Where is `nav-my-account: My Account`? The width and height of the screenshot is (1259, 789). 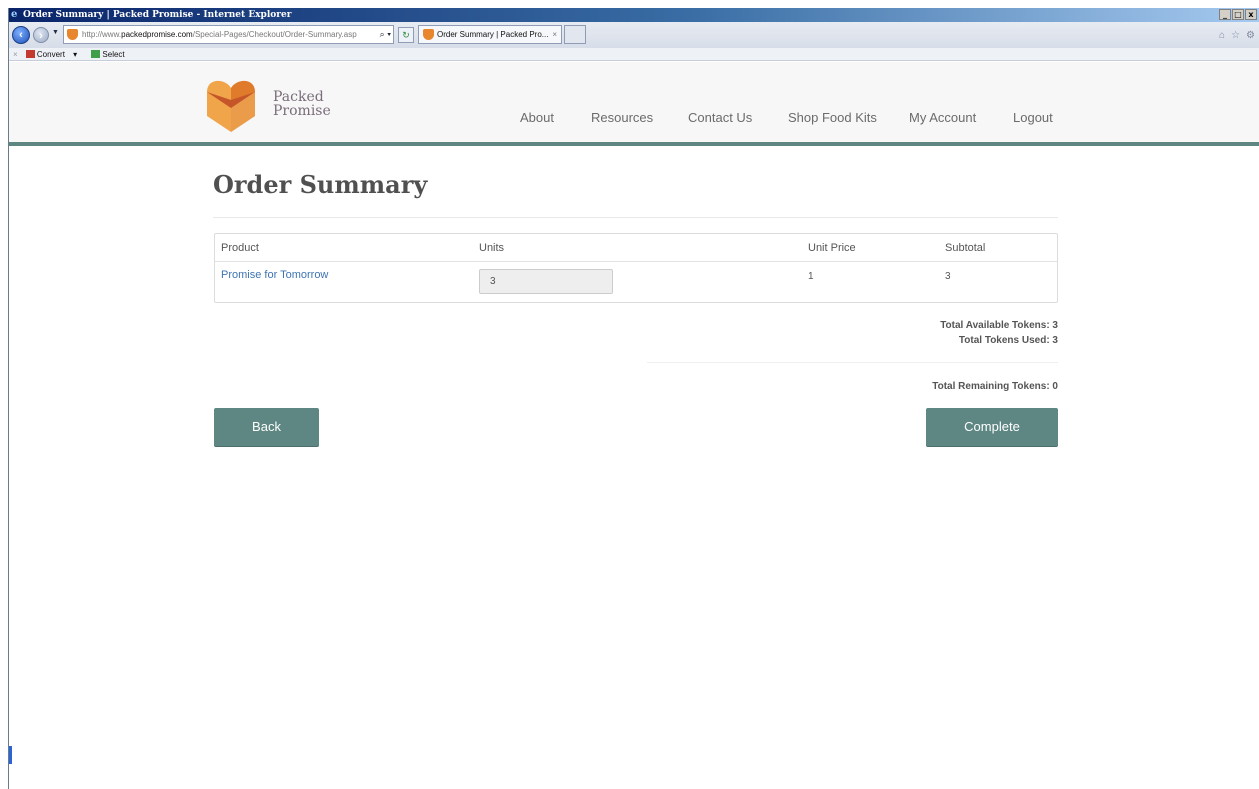 nav-my-account: My Account is located at coordinates (942, 117).